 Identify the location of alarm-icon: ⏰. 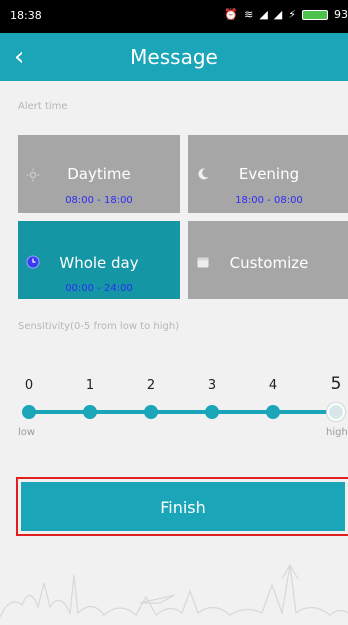
(231, 14).